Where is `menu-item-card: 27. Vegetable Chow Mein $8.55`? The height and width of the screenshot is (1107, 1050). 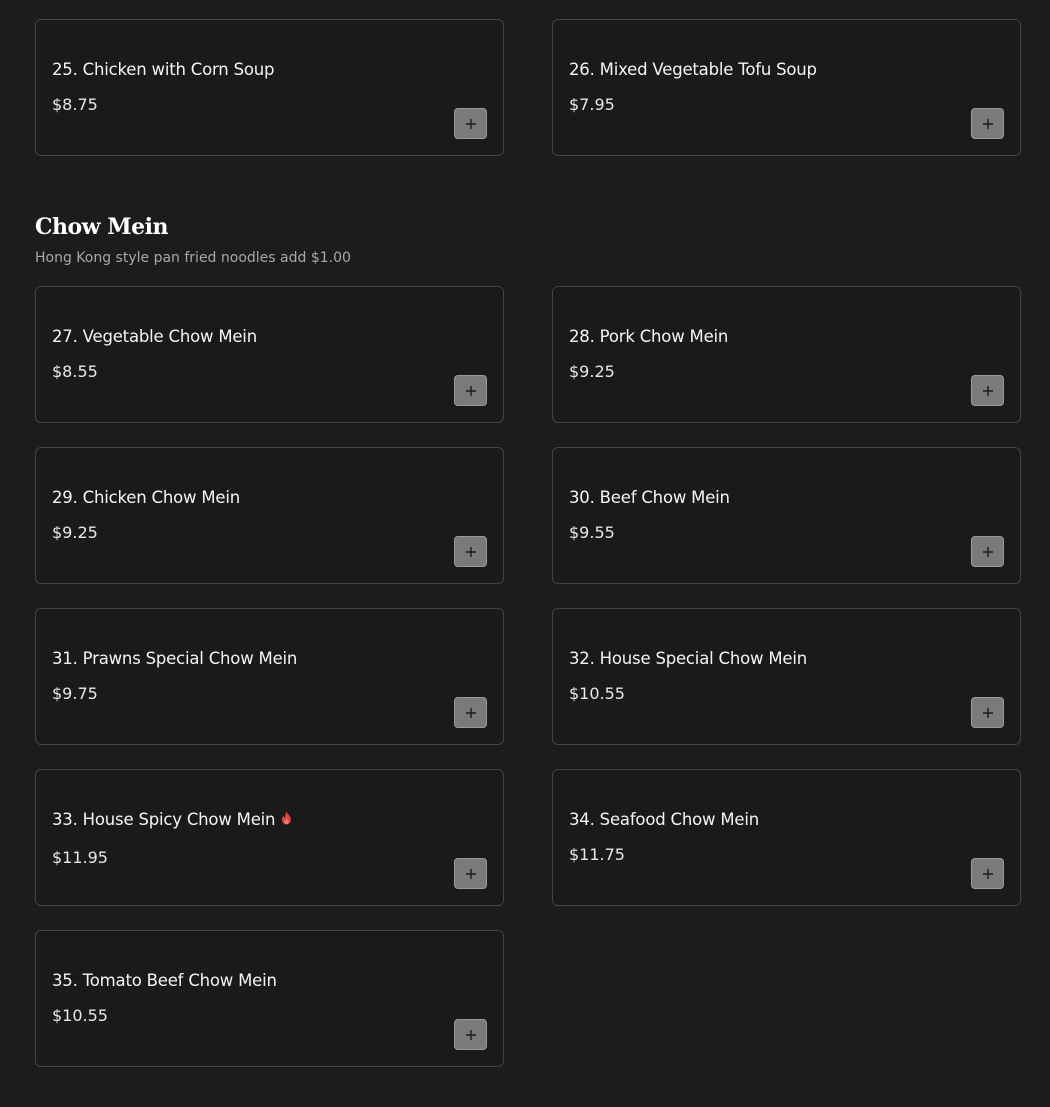
menu-item-card: 27. Vegetable Chow Mein $8.55 is located at coordinates (269, 354).